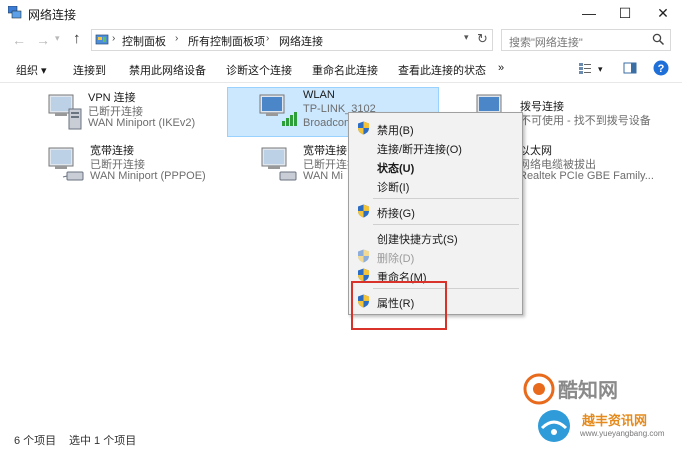  What do you see at coordinates (341, 13) in the screenshot?
I see `title-bar: 网络连接 — ☐ ✕` at bounding box center [341, 13].